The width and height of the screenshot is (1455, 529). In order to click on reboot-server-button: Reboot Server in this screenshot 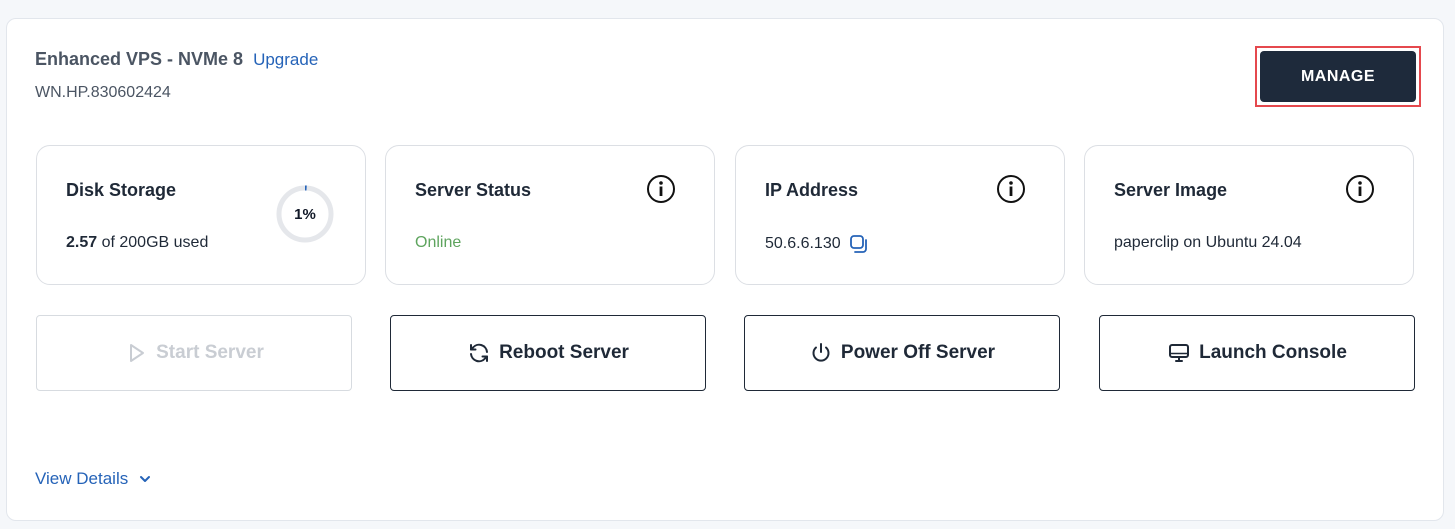, I will do `click(548, 353)`.